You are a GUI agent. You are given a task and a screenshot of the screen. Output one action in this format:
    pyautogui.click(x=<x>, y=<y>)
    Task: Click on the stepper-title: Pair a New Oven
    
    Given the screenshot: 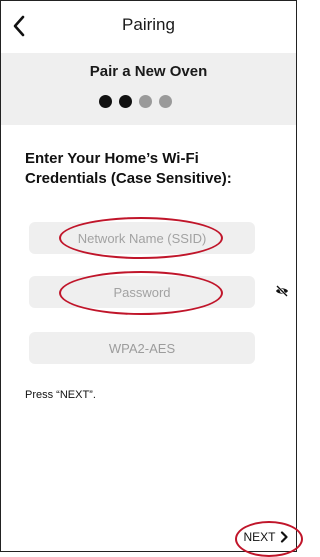 What is the action you would take?
    pyautogui.click(x=148, y=71)
    